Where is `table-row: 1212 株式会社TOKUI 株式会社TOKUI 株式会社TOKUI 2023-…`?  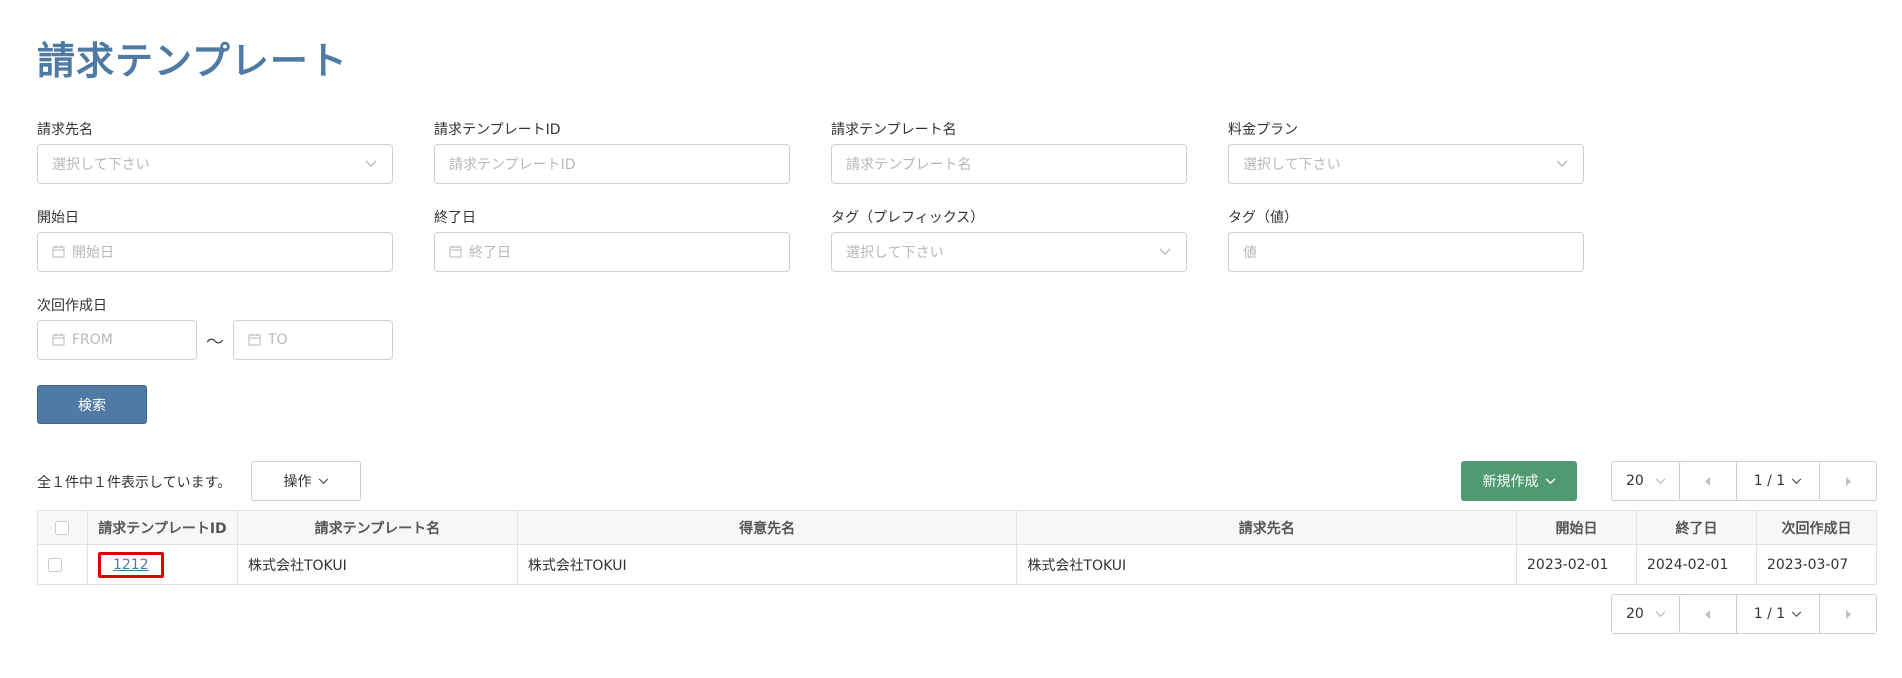
table-row: 1212 株式会社TOKUI 株式会社TOKUI 株式会社TOKUI 2023-… is located at coordinates (957, 564).